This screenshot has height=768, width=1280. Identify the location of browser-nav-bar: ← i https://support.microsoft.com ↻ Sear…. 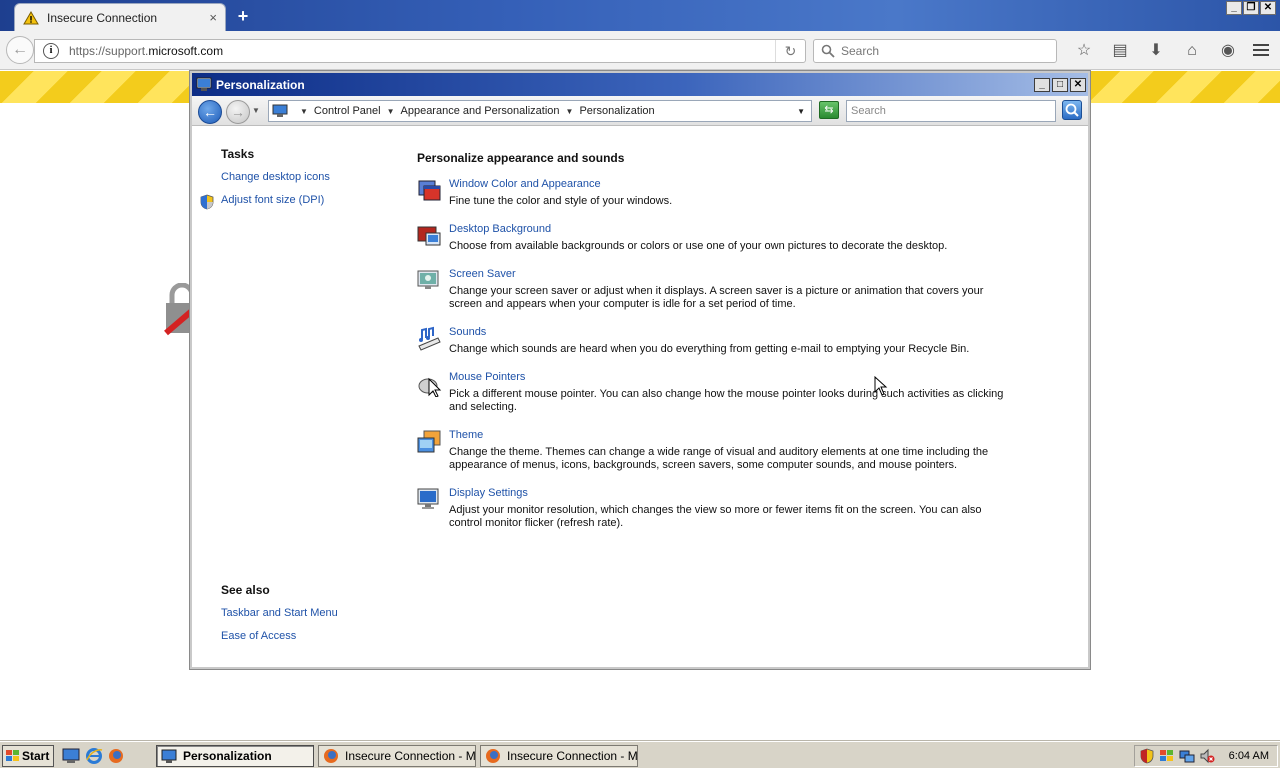
(640, 50).